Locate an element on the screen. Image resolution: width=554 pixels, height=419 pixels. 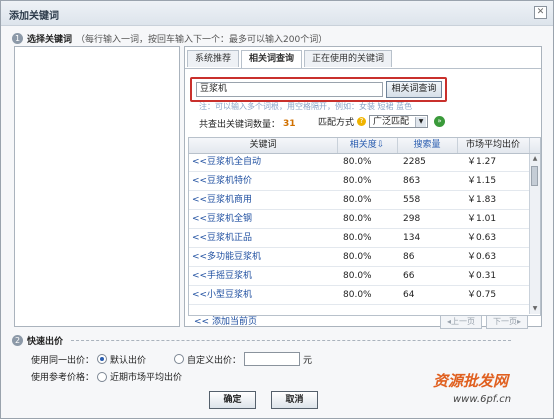
scroll-thumb is located at coordinates (534, 176).